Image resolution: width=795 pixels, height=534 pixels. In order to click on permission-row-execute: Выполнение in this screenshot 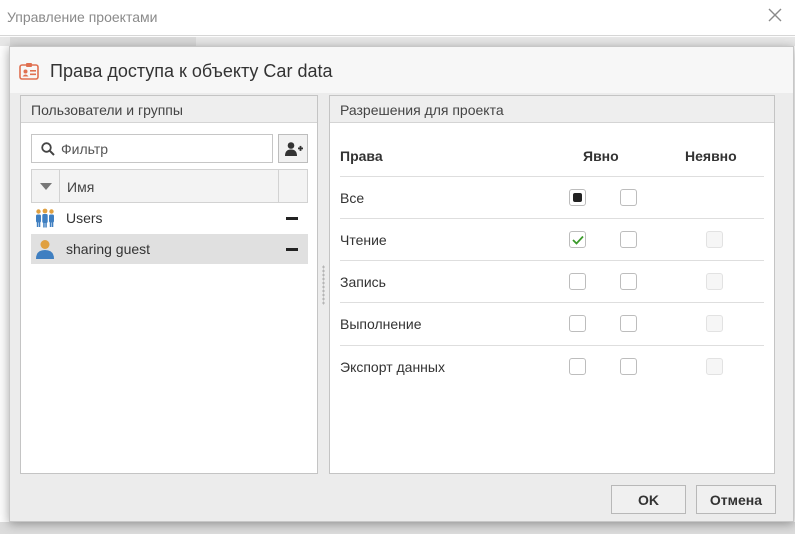, I will do `click(552, 323)`.